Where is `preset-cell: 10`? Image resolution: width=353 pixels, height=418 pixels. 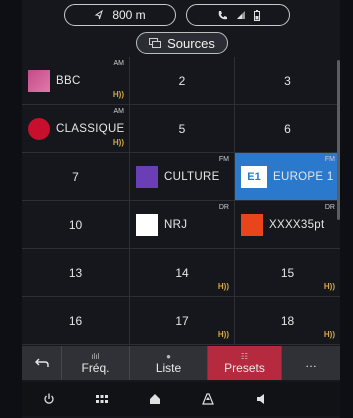 preset-cell: 10 is located at coordinates (76, 225).